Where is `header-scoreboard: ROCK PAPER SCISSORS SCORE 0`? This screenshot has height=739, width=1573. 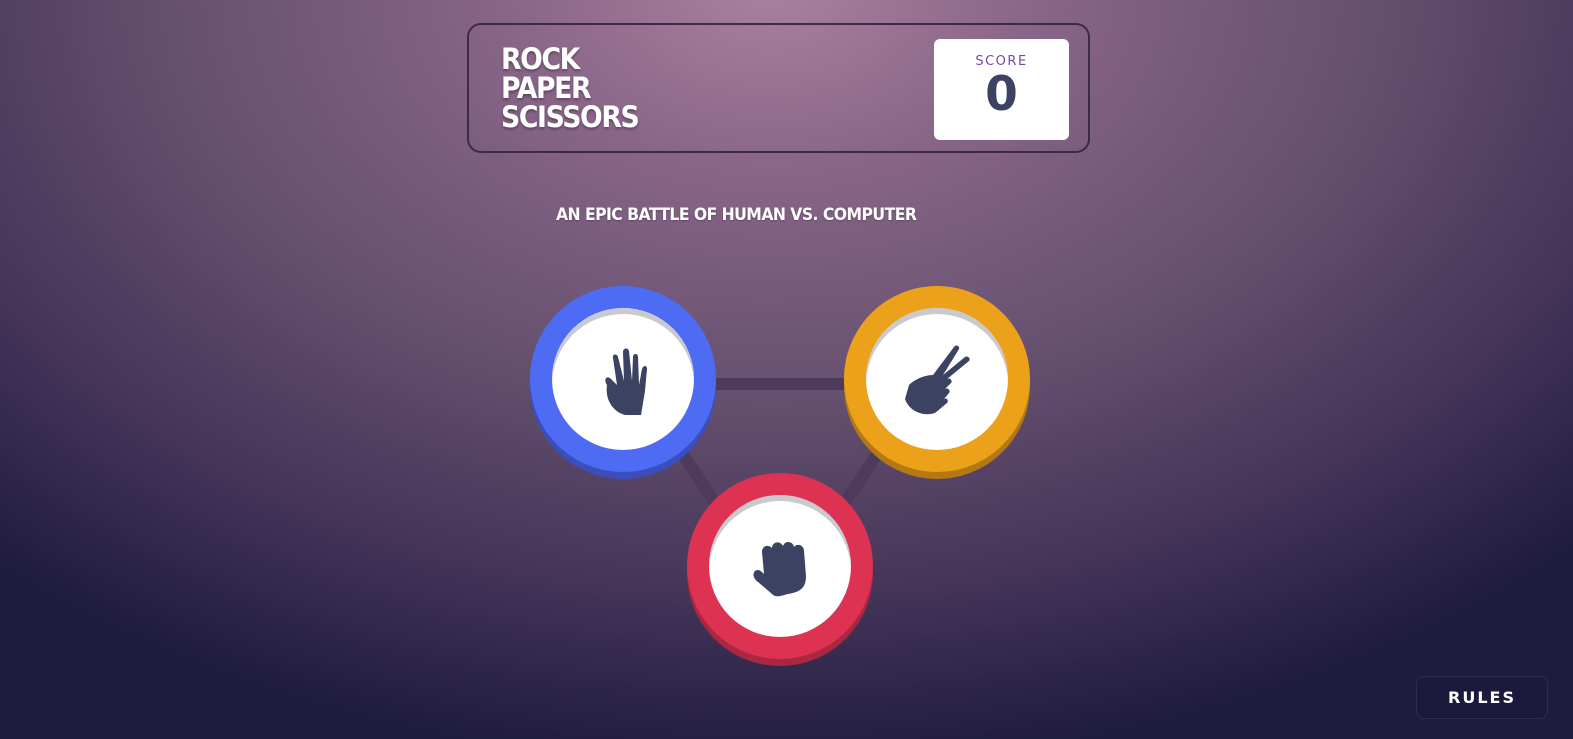
header-scoreboard: ROCK PAPER SCISSORS SCORE 0 is located at coordinates (778, 88).